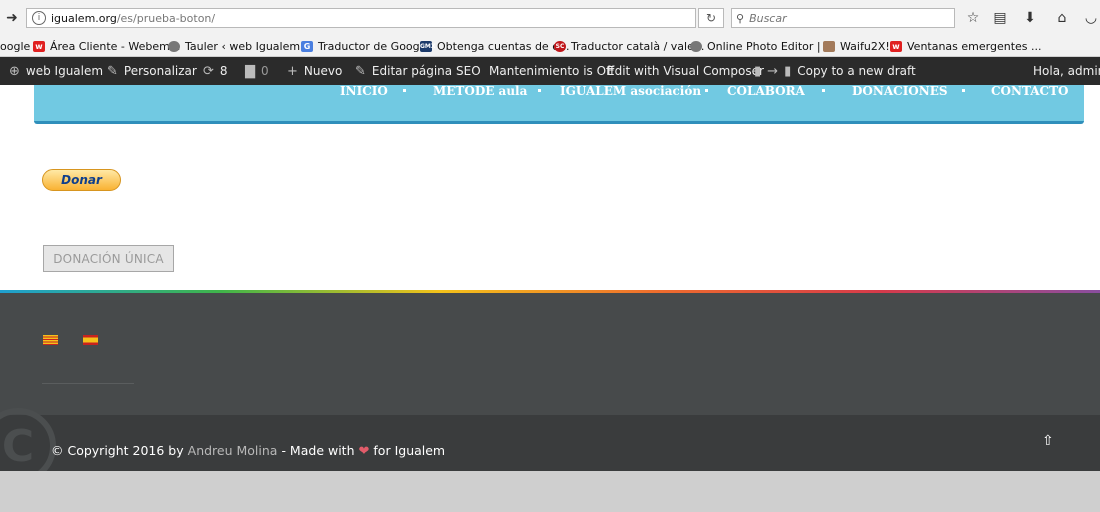  What do you see at coordinates (856, 71) in the screenshot?
I see `admin-copy-label: Copy to a new draft` at bounding box center [856, 71].